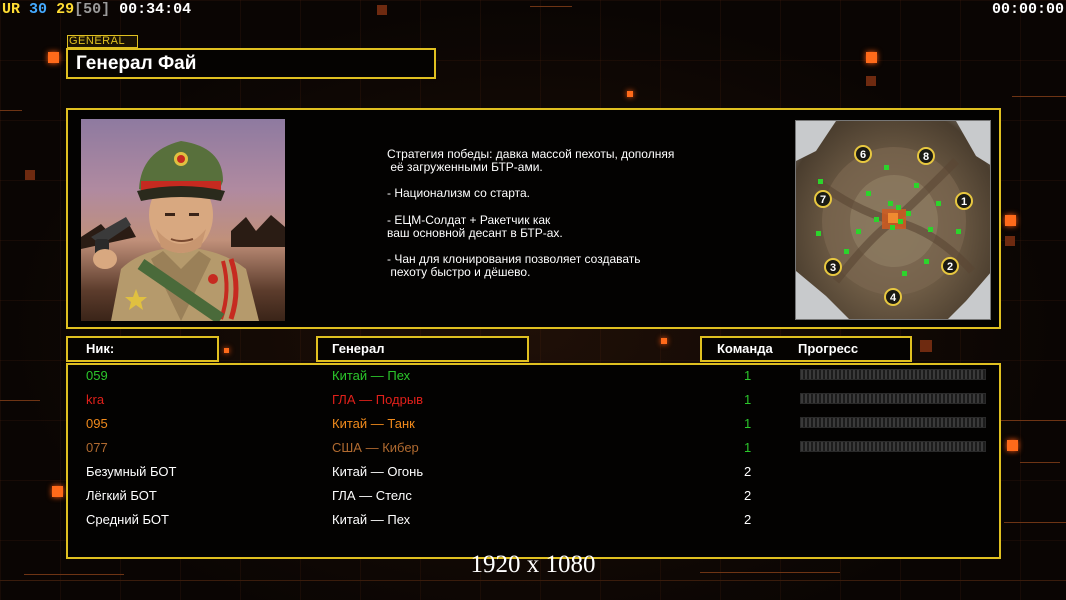 The image size is (1066, 600). Describe the element at coordinates (183, 231) in the screenshot. I see `general-portrait-image` at that location.